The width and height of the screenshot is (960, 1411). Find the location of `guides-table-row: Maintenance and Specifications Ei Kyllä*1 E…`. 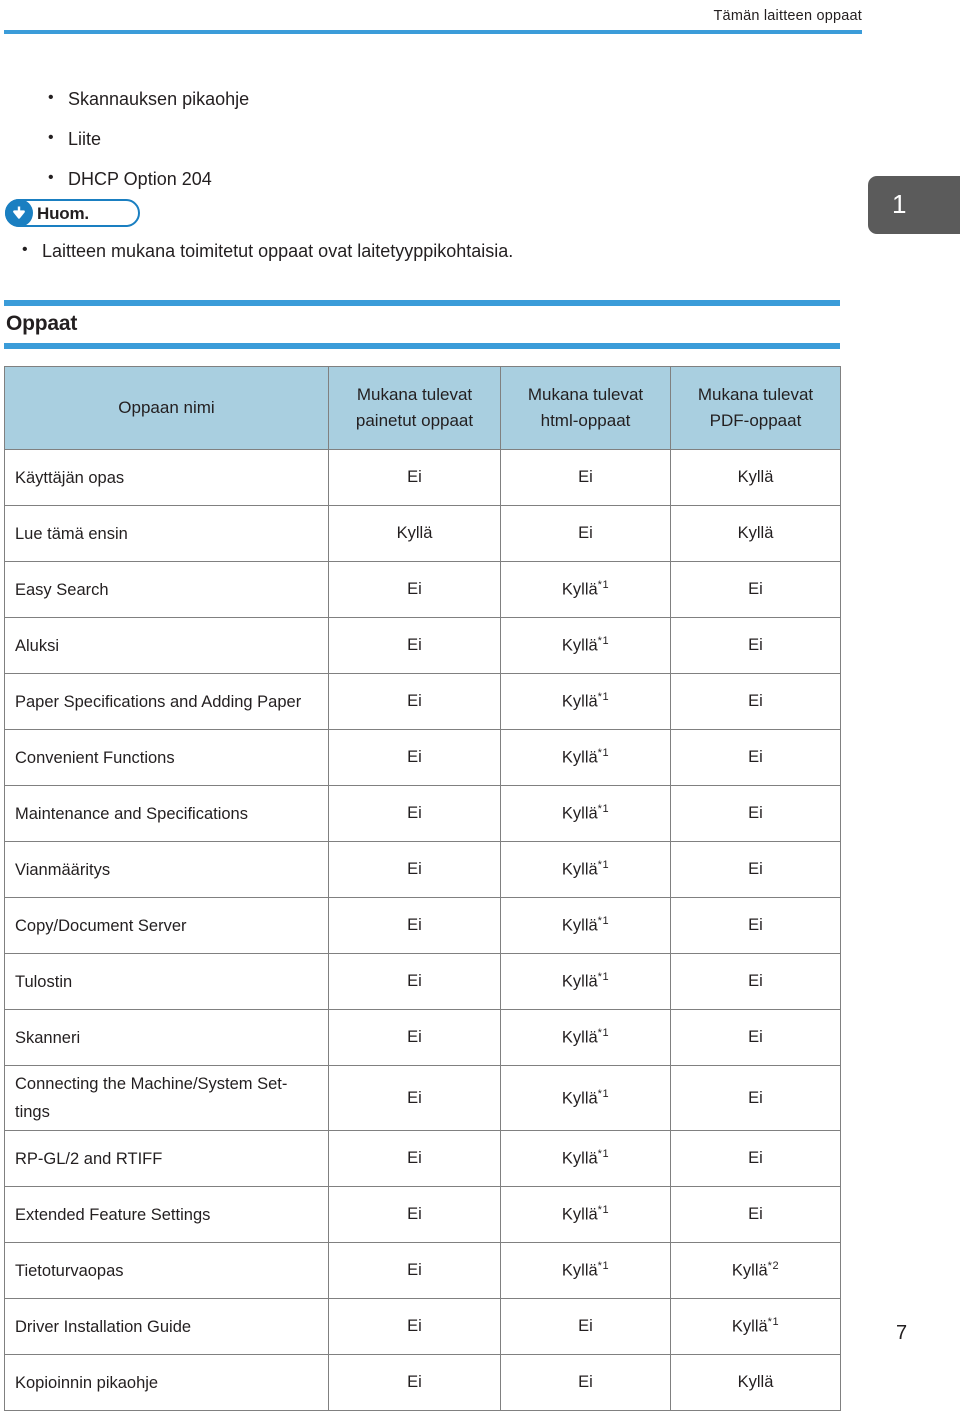

guides-table-row: Maintenance and Specifications Ei Kyllä*1 E… is located at coordinates (422, 813).